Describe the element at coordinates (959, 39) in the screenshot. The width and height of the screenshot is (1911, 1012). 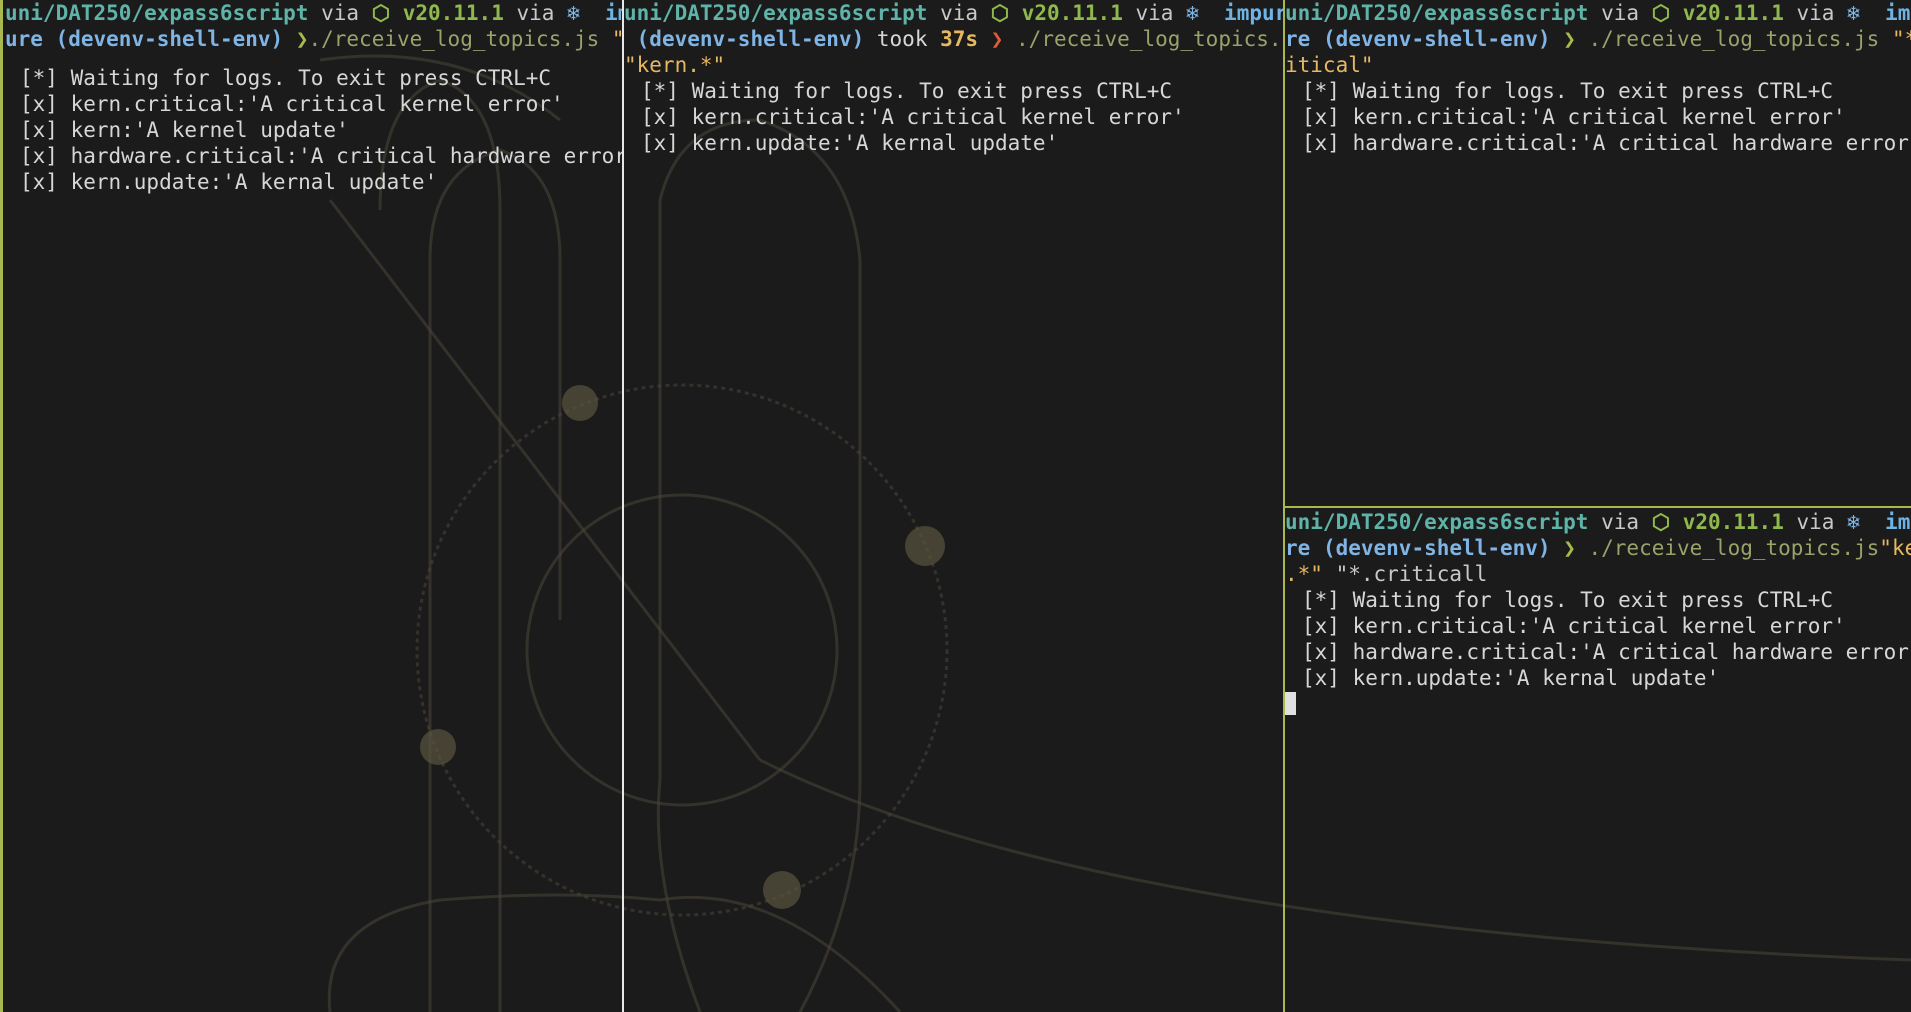
I see `duration: 37s` at that location.